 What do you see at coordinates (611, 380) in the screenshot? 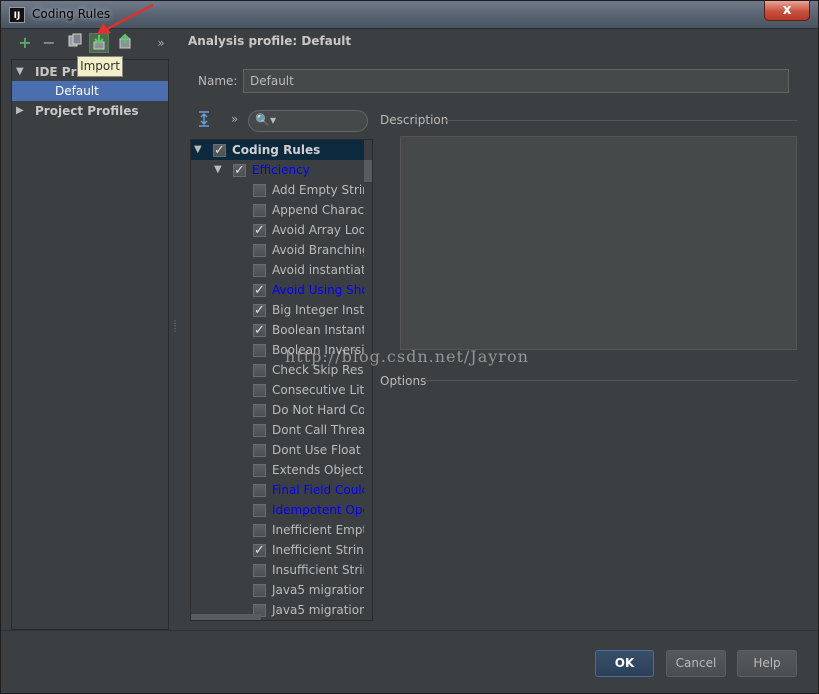
I see `options-divider` at bounding box center [611, 380].